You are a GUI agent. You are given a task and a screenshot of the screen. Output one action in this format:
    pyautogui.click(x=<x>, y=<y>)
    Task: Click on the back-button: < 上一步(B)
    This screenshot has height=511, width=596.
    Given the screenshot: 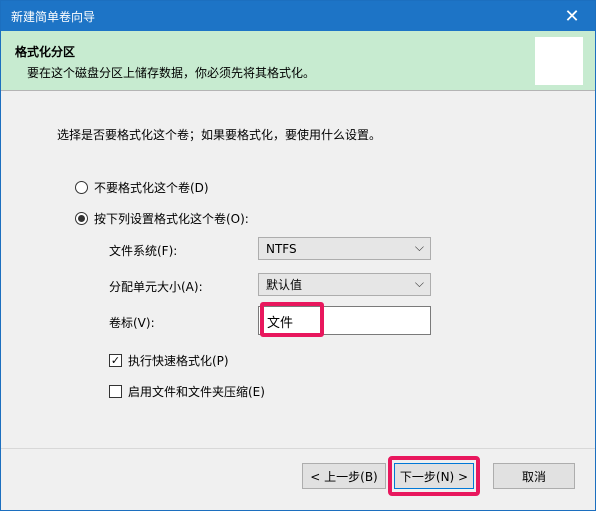 What is the action you would take?
    pyautogui.click(x=344, y=476)
    